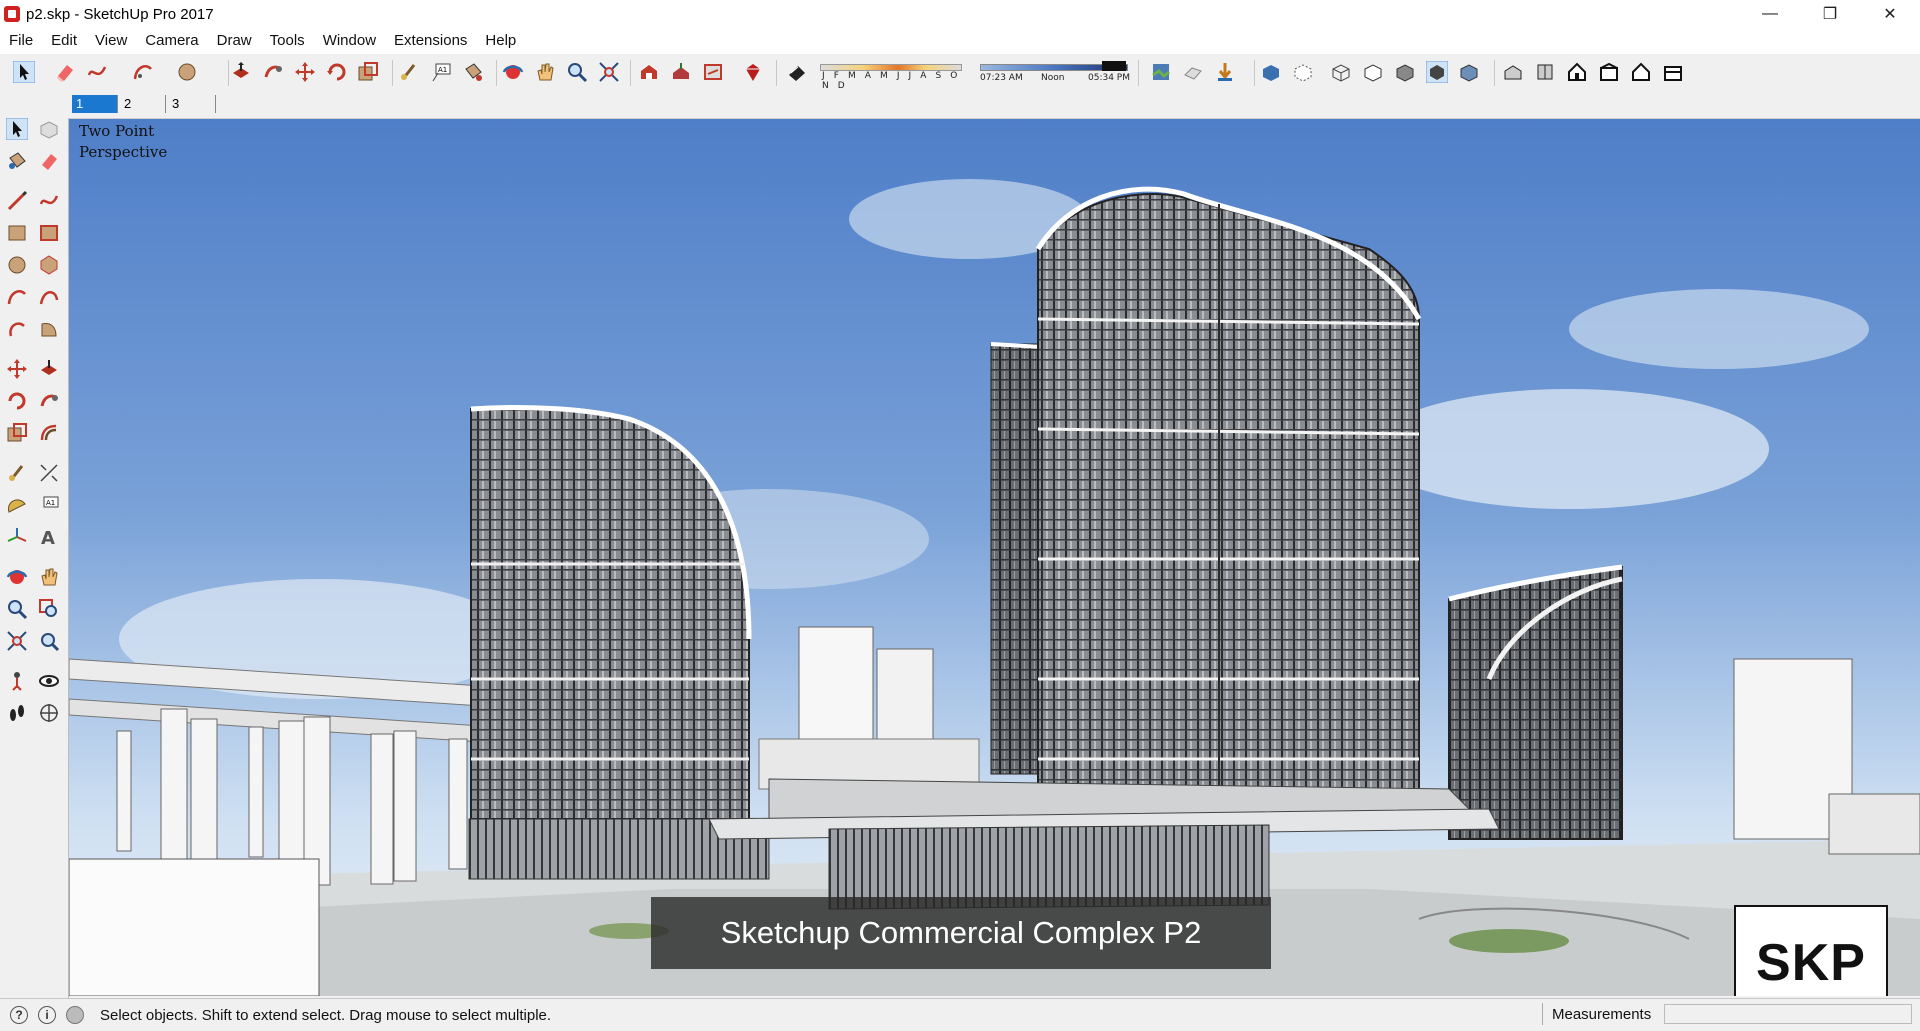 This screenshot has height=1031, width=1920. I want to click on back-edges-icon, so click(1303, 72).